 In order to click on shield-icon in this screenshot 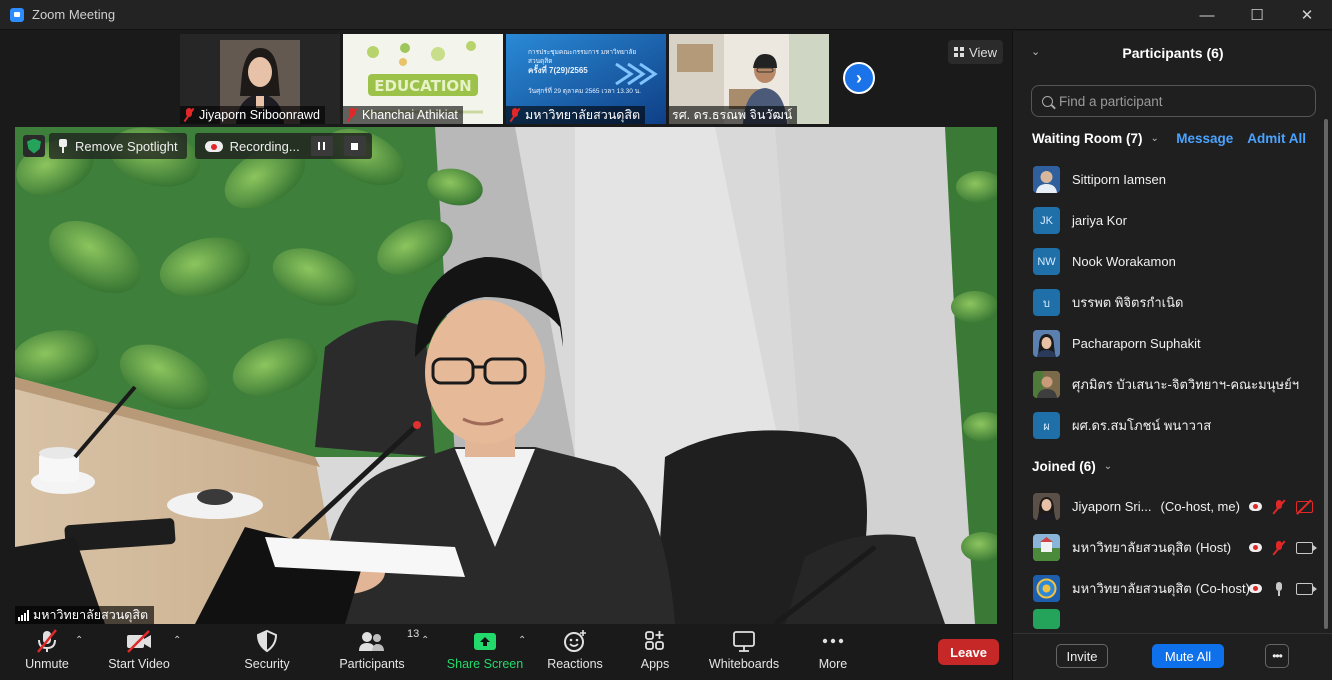, I will do `click(267, 641)`.